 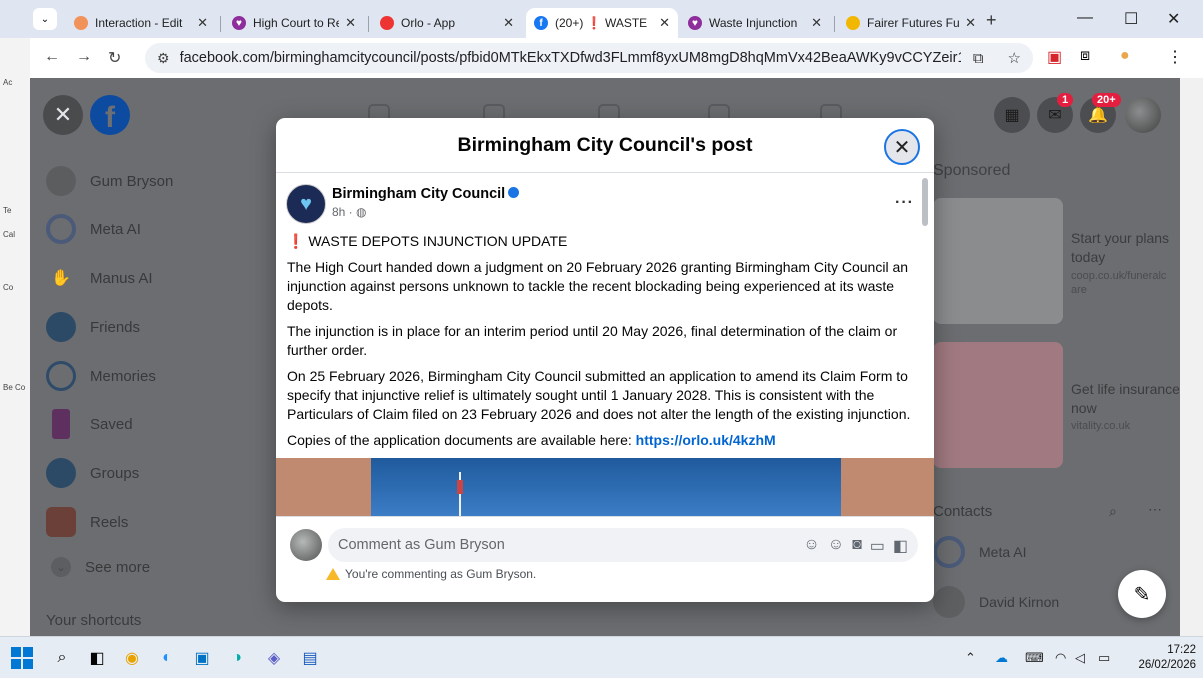 What do you see at coordinates (1085, 18) in the screenshot?
I see `minimize-button: —` at bounding box center [1085, 18].